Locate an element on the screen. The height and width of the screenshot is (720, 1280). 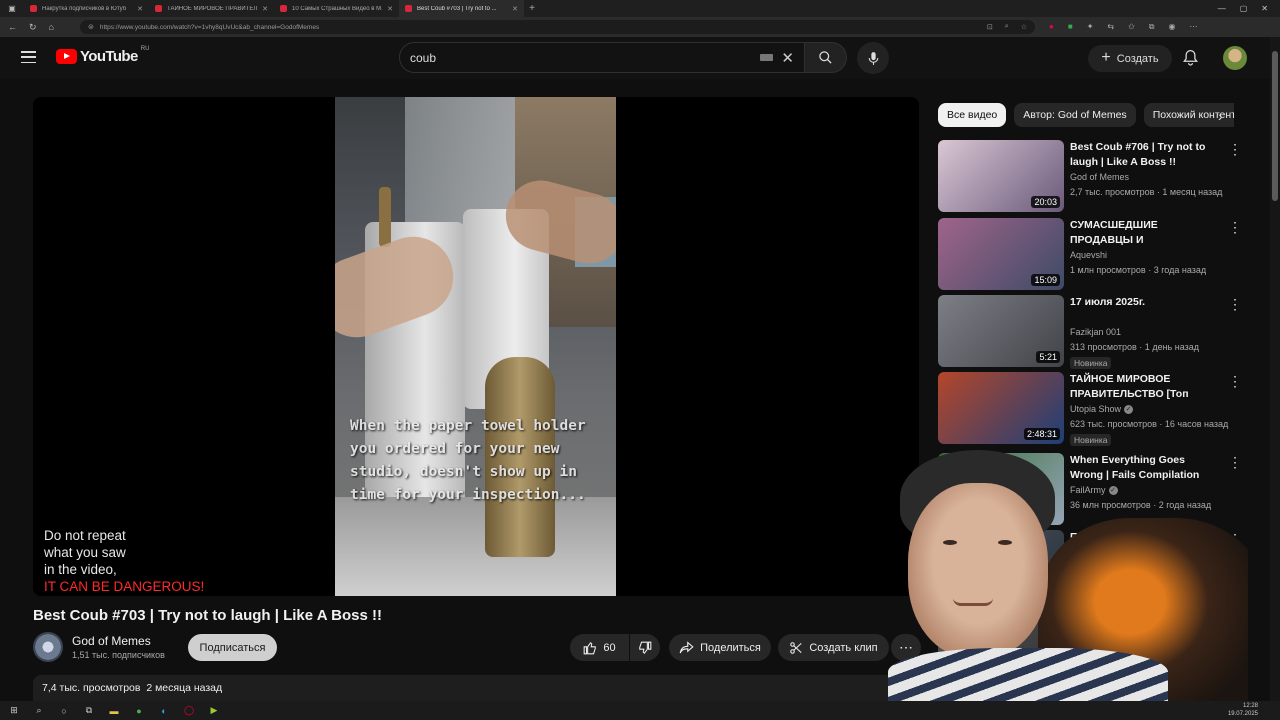
video-thumbnail: 5:21 is located at coordinates (1001, 331).